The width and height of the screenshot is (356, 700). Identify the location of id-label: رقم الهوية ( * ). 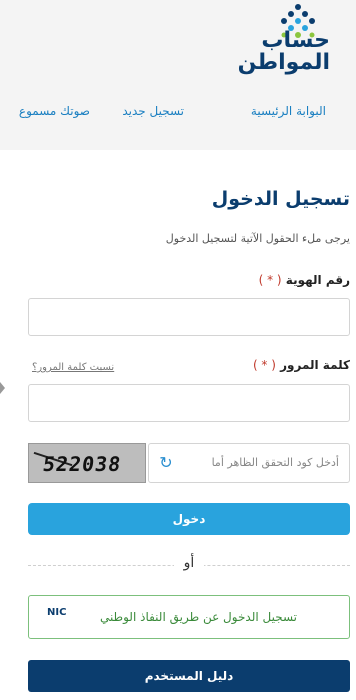
(304, 280).